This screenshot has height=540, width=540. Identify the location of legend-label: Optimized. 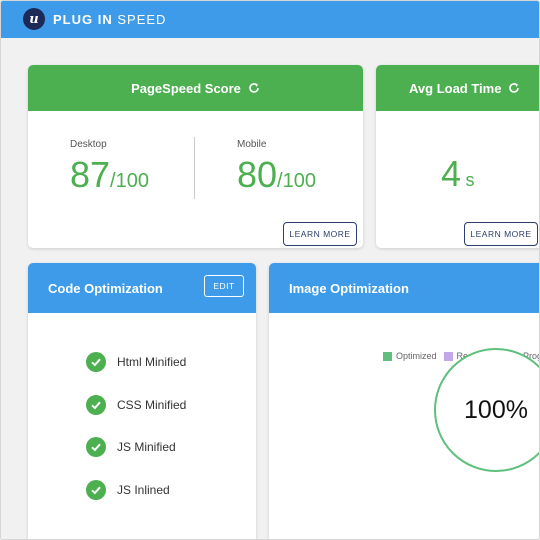
(416, 356).